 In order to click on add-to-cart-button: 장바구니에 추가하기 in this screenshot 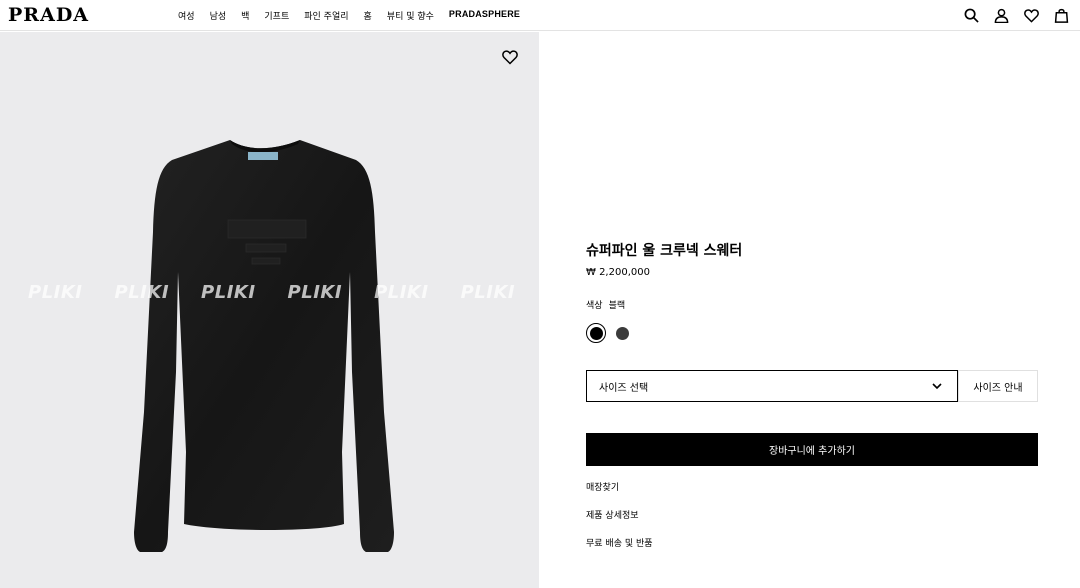, I will do `click(812, 449)`.